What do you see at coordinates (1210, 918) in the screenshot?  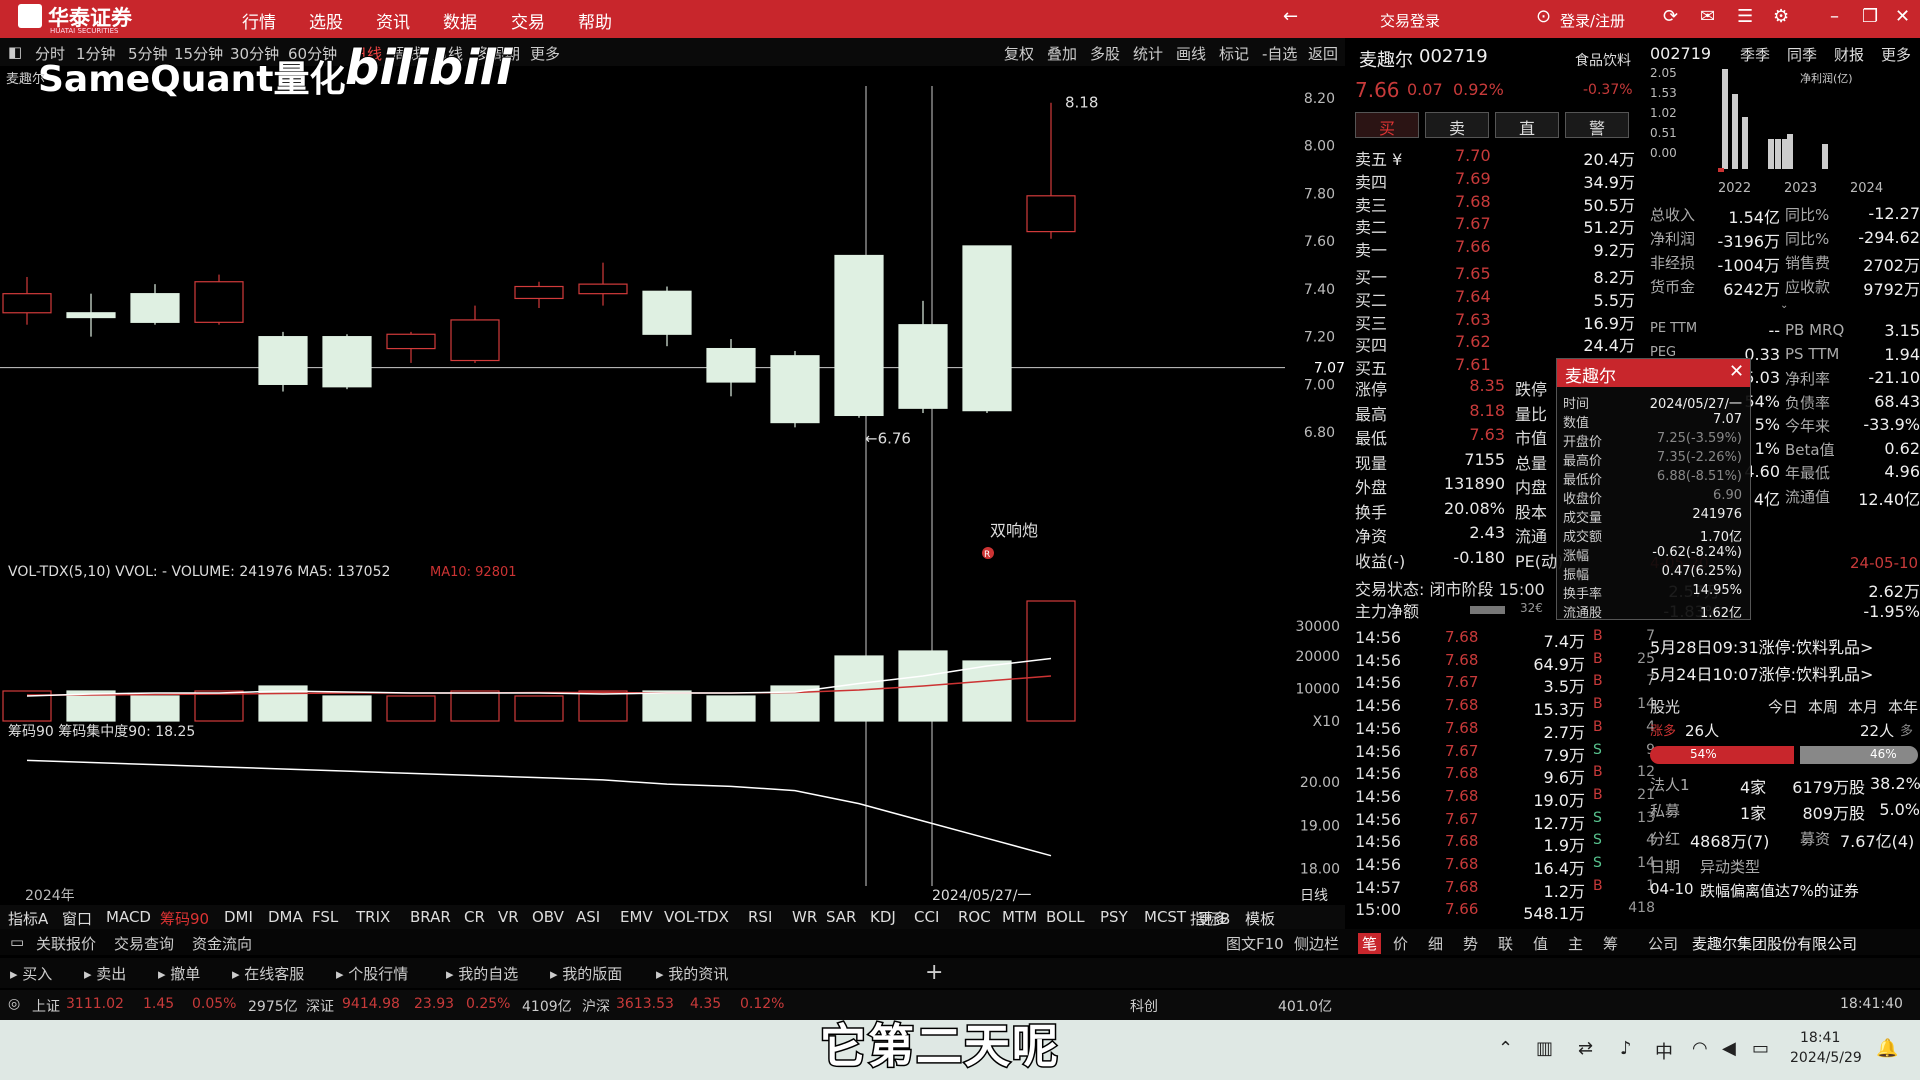 I see `indicator-b-tab: 指标B` at bounding box center [1210, 918].